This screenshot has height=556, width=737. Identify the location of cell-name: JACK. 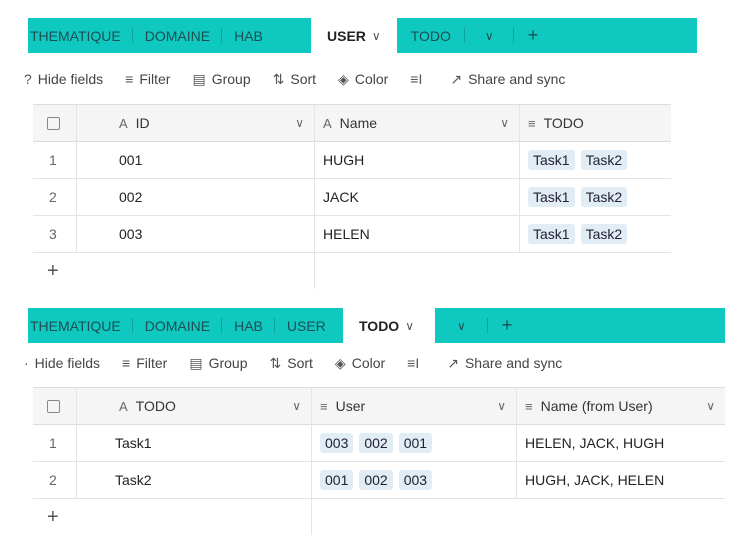
(417, 197).